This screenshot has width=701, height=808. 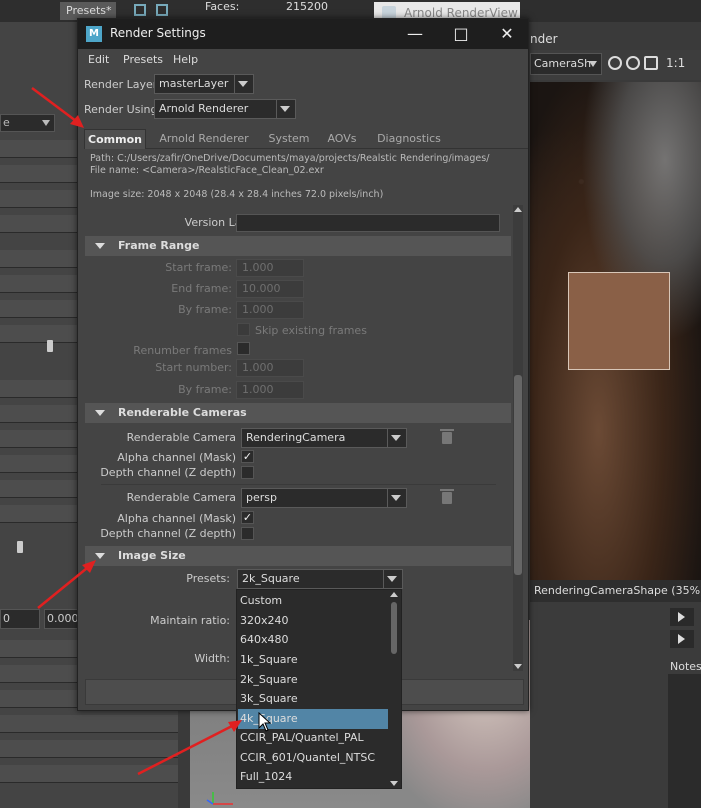 I want to click on image-size-presets-dropdown: 2k_Square, so click(x=320, y=579).